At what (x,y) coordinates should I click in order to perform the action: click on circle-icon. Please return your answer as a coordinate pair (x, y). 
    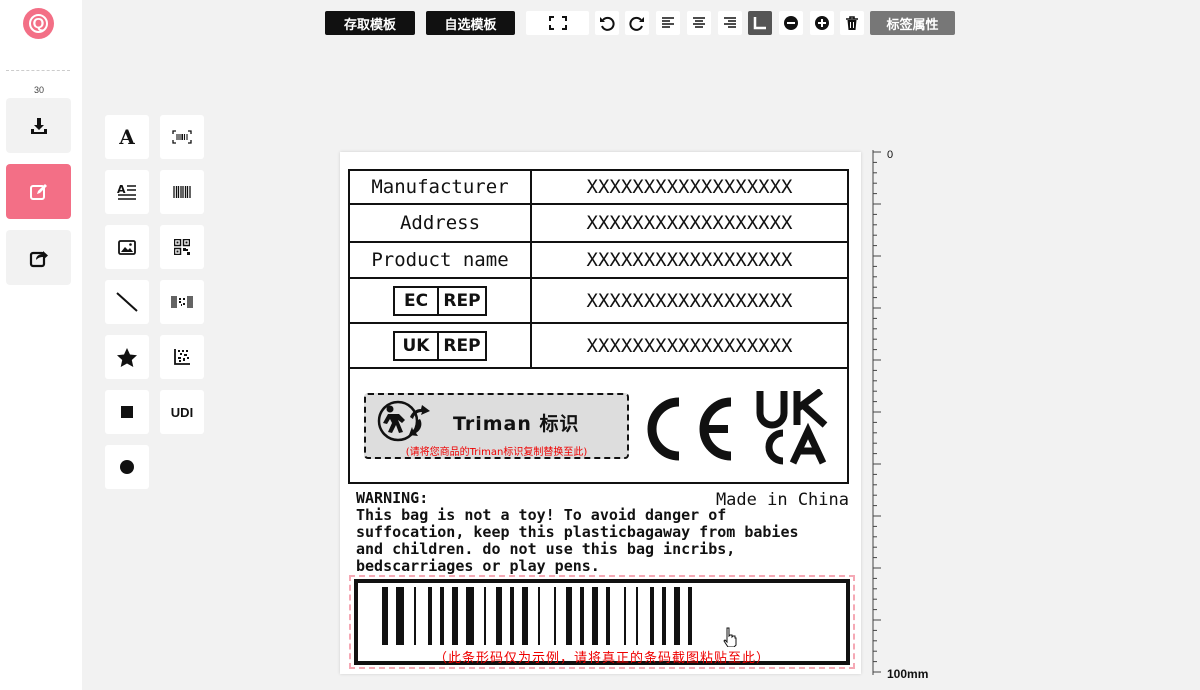
    Looking at the image, I should click on (127, 467).